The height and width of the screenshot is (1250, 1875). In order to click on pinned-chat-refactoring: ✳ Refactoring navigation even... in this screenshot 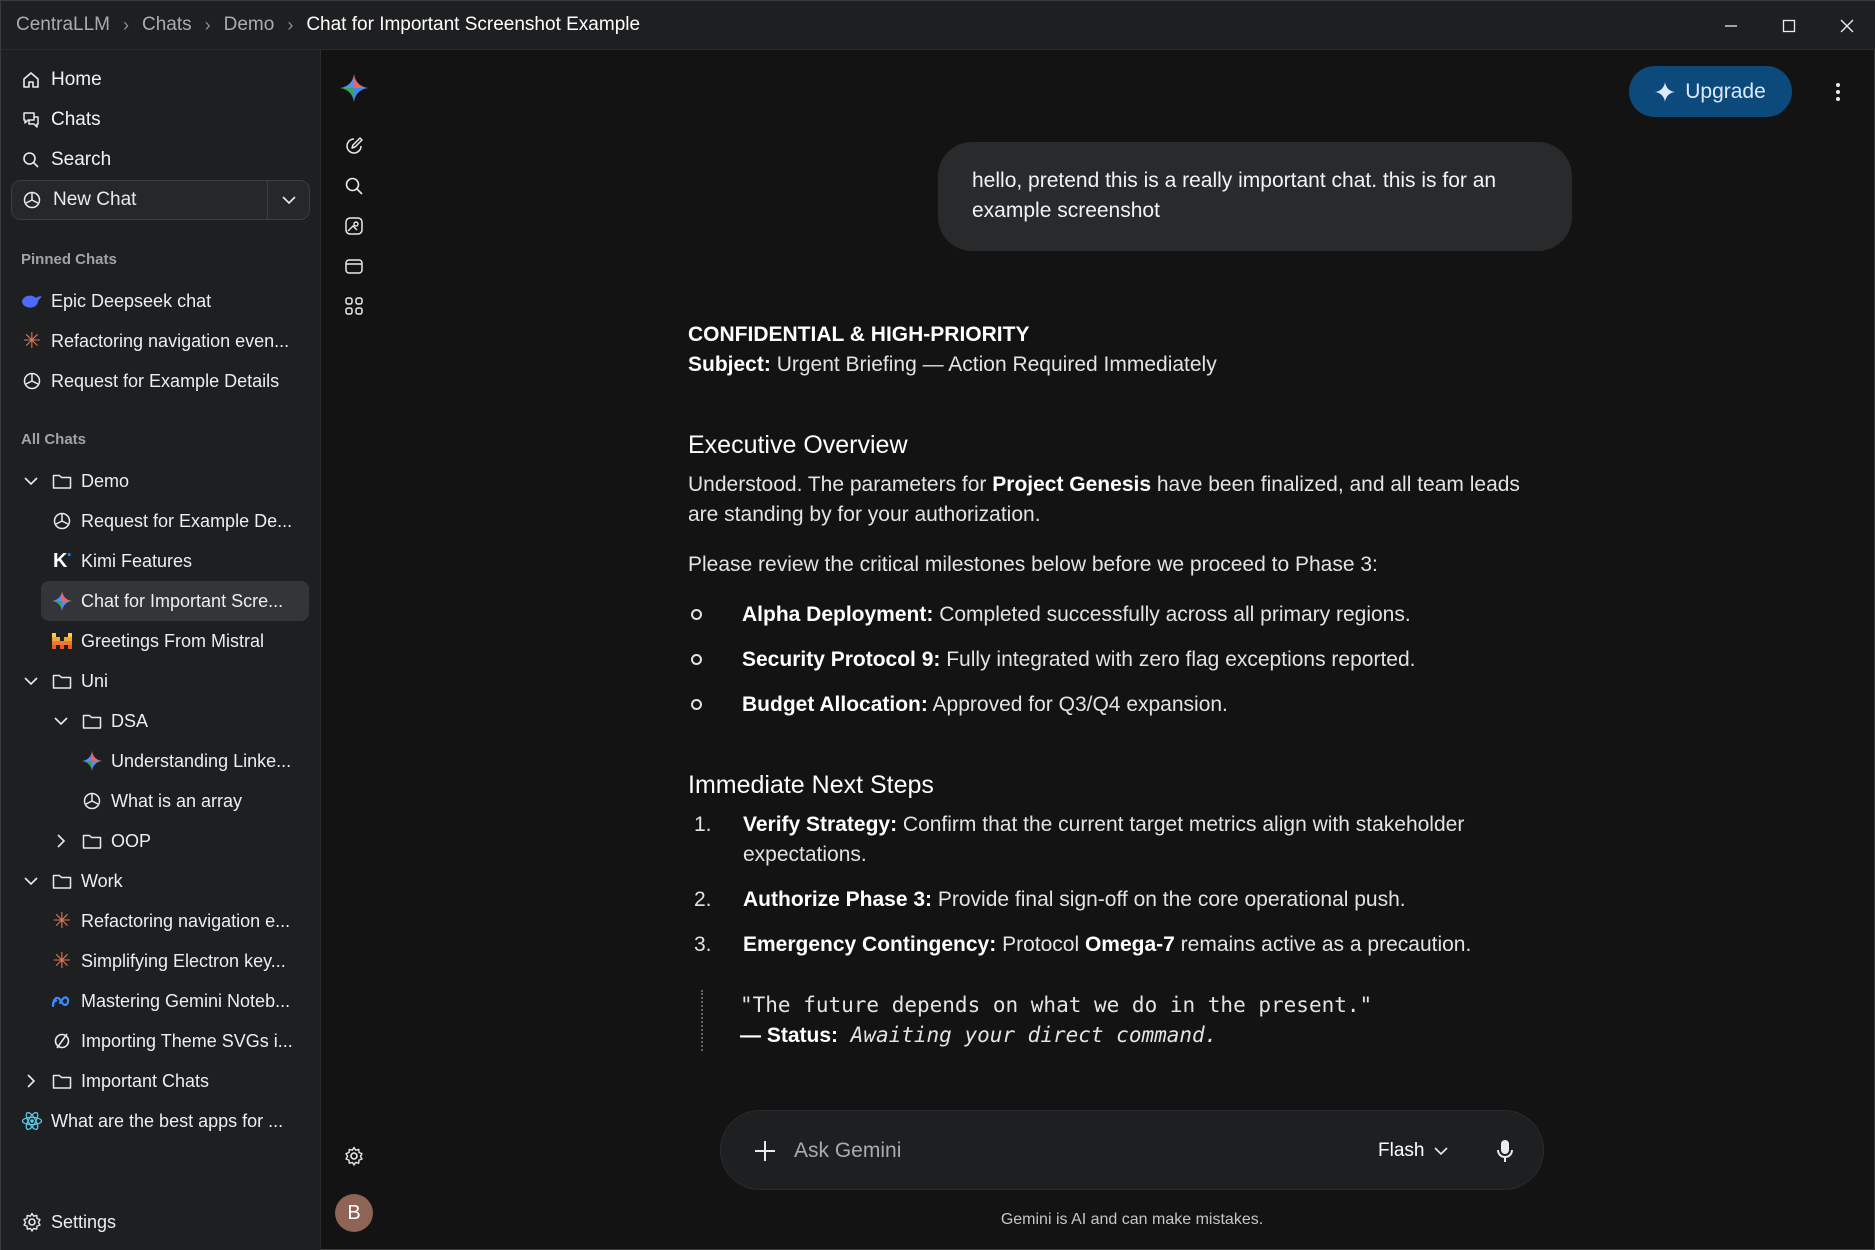, I will do `click(155, 341)`.